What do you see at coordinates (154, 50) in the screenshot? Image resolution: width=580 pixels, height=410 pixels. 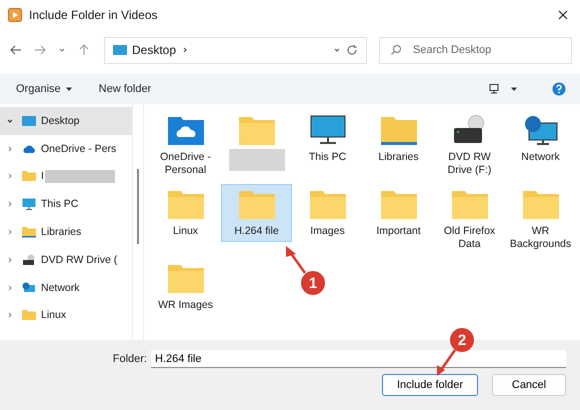 I see `address-crumb: Desktop` at bounding box center [154, 50].